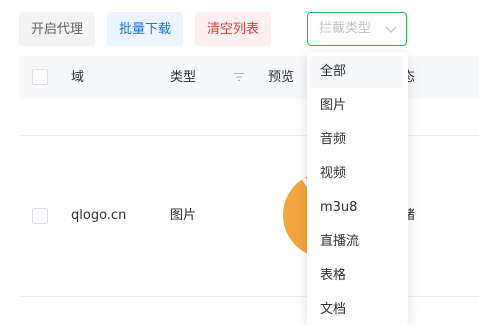 The height and width of the screenshot is (325, 479). Describe the element at coordinates (78, 77) in the screenshot. I see `column-header-domain: 域` at that location.